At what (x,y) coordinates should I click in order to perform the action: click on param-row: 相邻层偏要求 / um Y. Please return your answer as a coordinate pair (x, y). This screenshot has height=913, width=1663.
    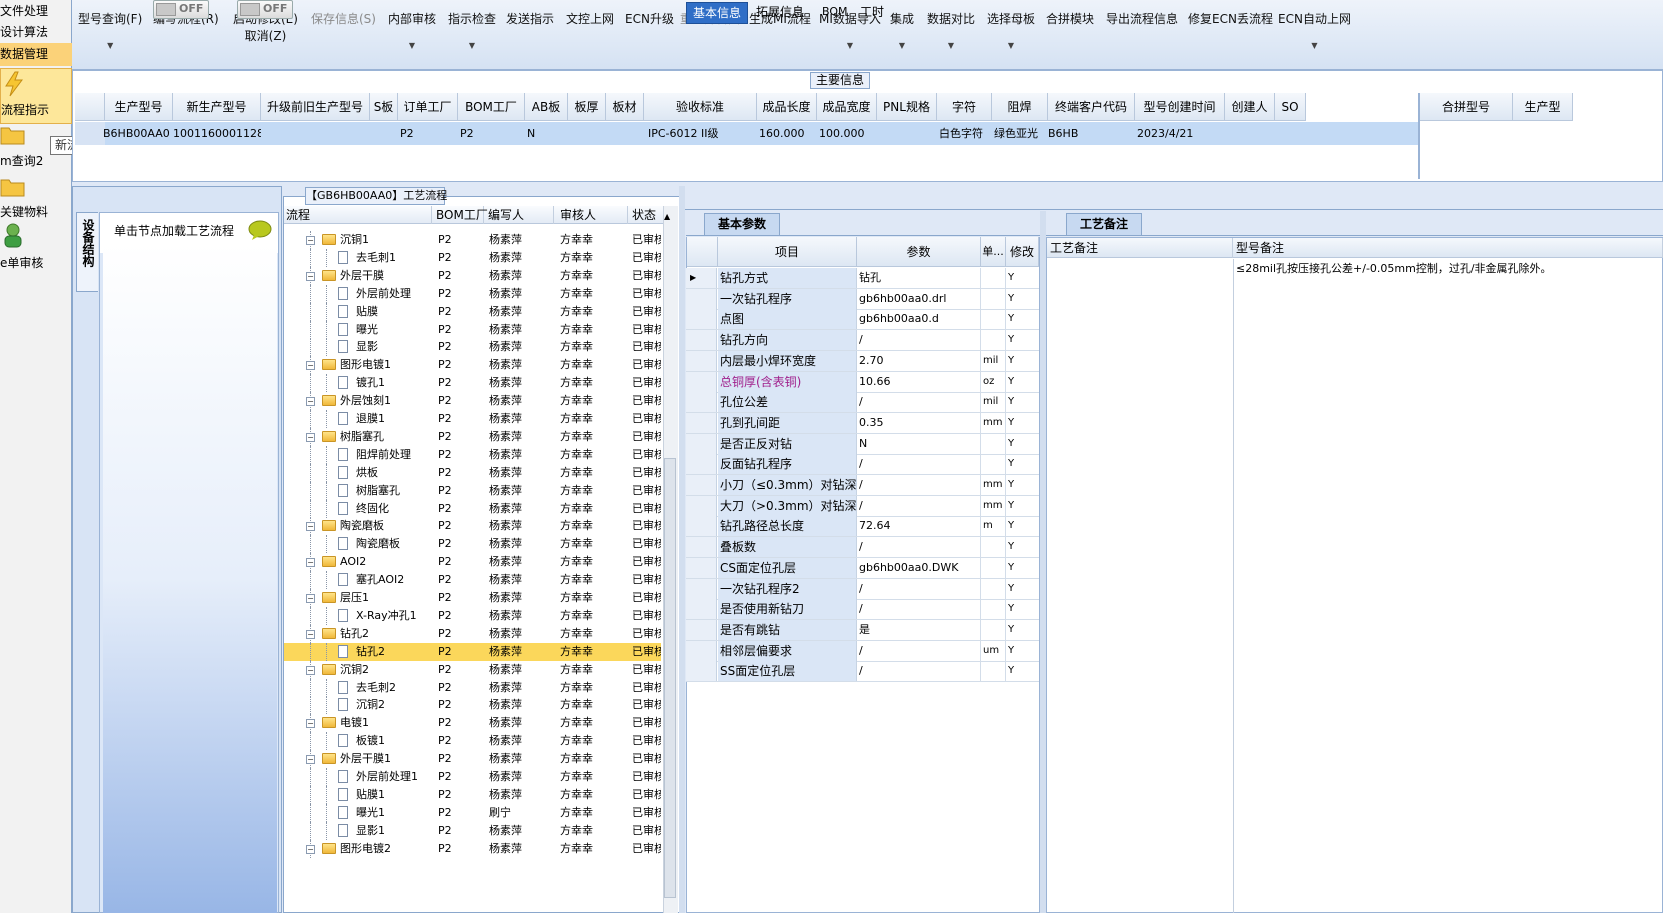
    Looking at the image, I should click on (862, 651).